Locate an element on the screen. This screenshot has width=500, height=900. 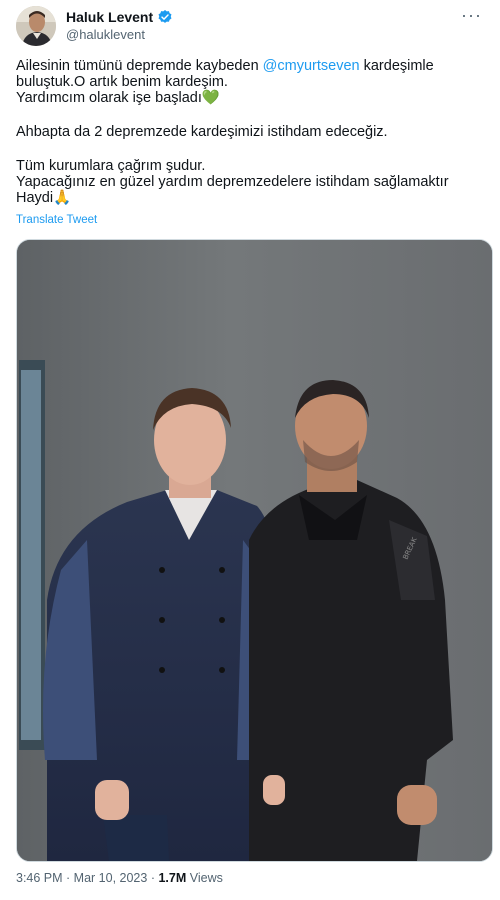
tweet-text-segment: Yardımcım olarak işe başladı is located at coordinates (109, 98).